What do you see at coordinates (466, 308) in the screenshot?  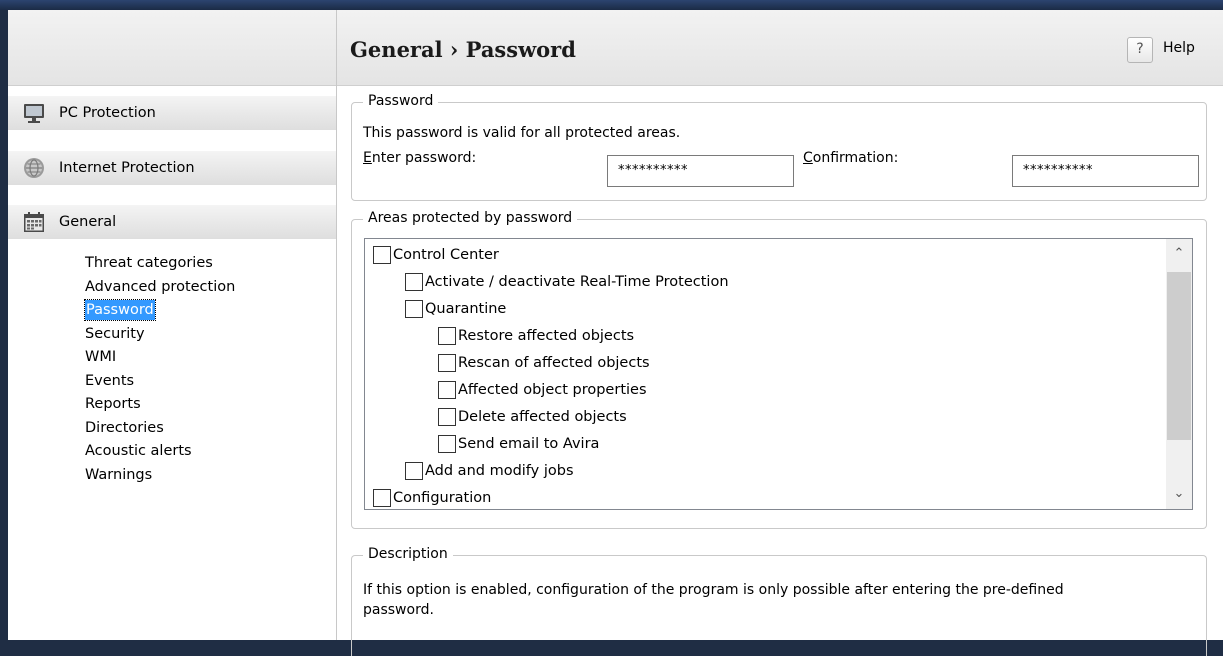 I see `tree-node-label: Quarantine` at bounding box center [466, 308].